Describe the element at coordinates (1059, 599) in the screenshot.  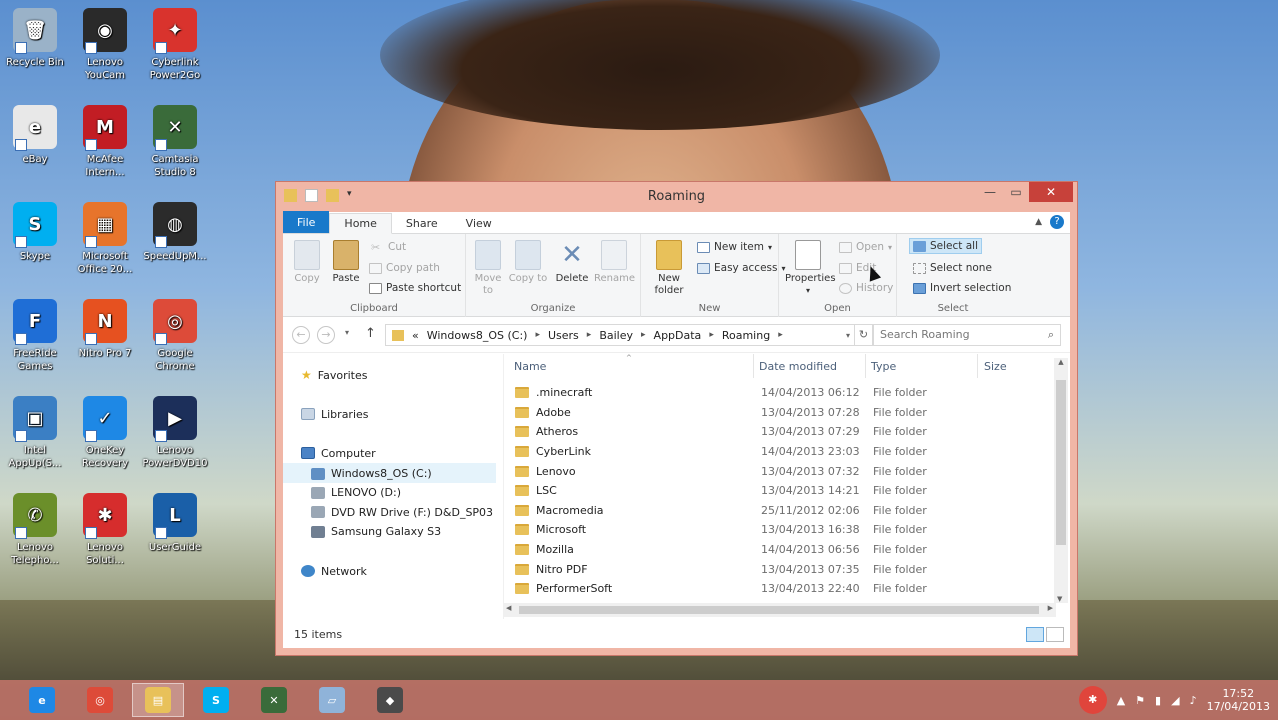
I see `scroll-down-arrow-icon: ▼` at that location.